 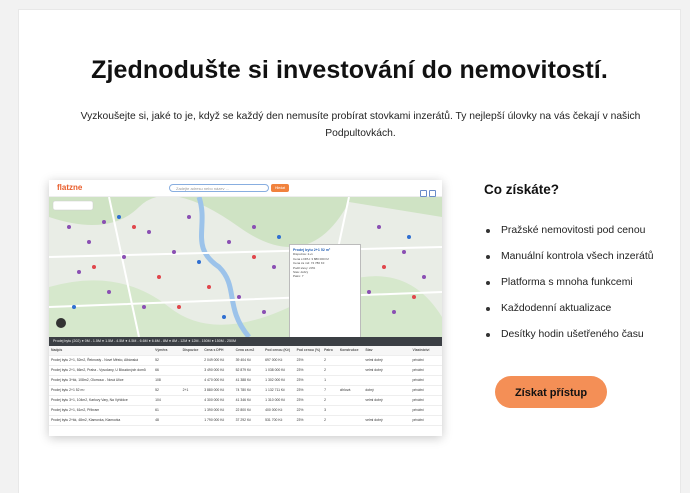 I want to click on table-cell: 22 800 Kč, so click(x=243, y=410).